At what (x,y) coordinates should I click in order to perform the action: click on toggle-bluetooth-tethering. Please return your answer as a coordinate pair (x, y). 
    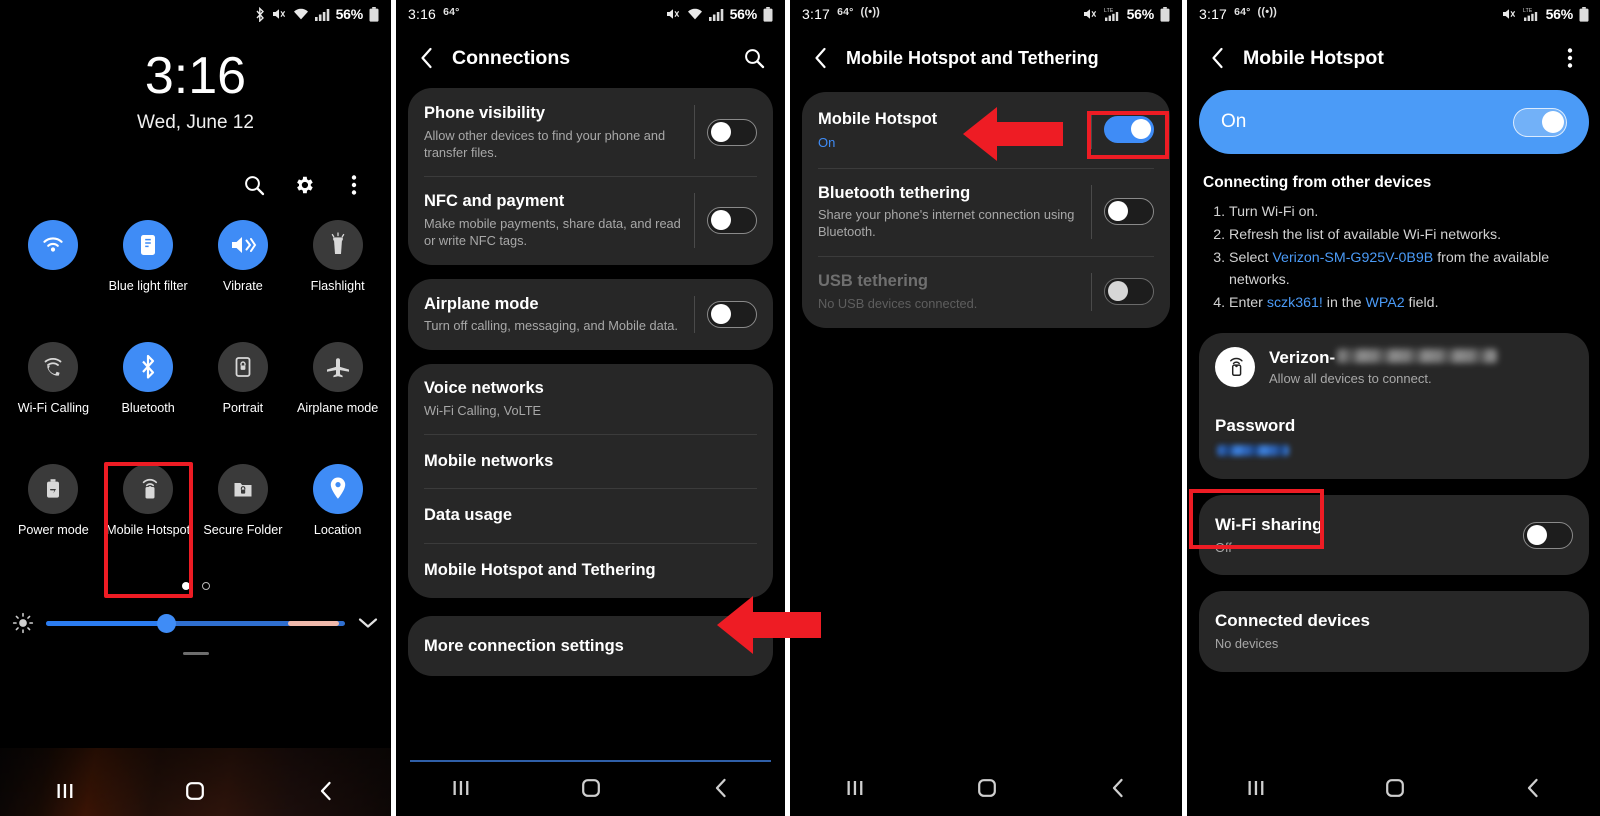
    Looking at the image, I should click on (1129, 212).